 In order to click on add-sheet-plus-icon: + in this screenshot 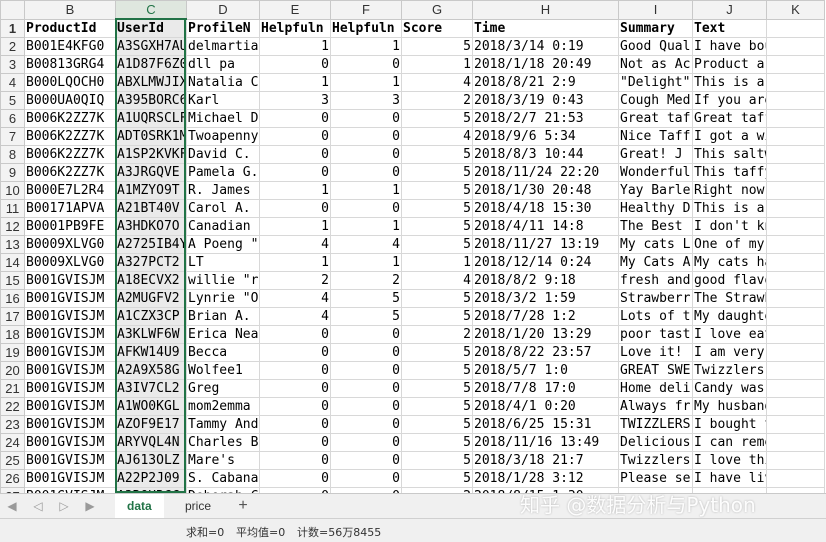, I will do `click(243, 506)`.